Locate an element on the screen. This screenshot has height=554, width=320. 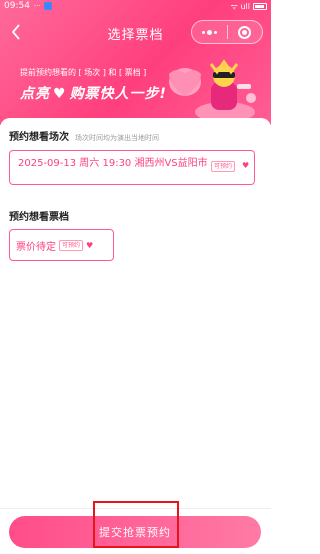
price-section-title: 预约想看票档 is located at coordinates (39, 217).